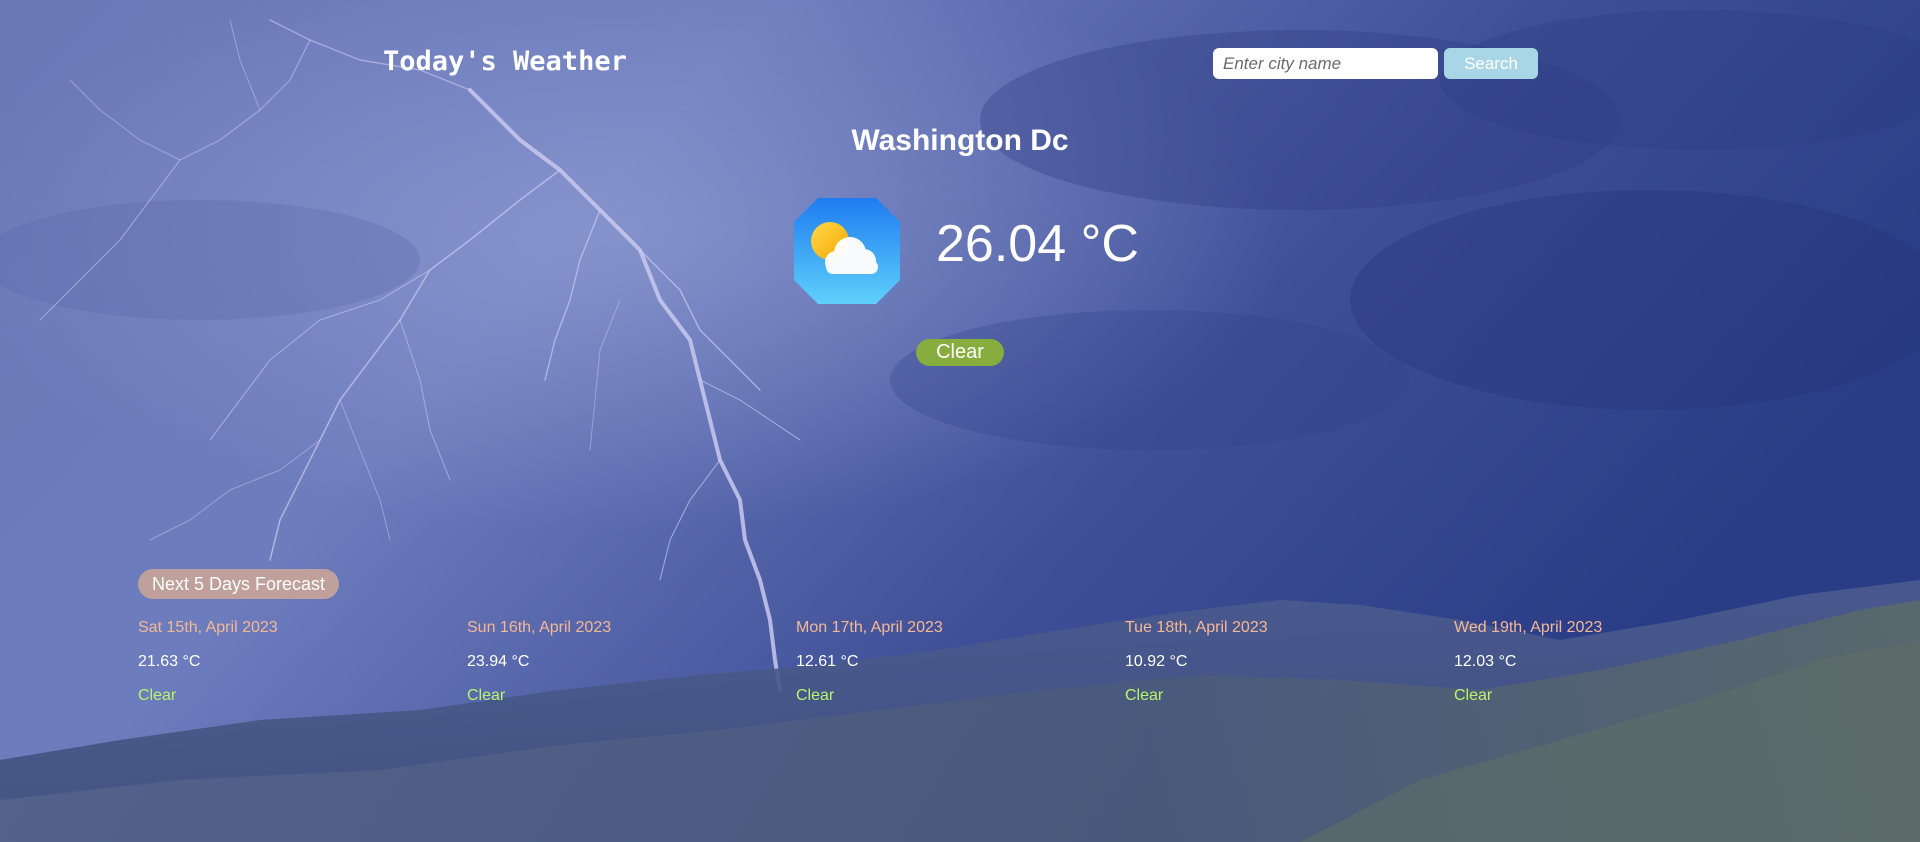  Describe the element at coordinates (302, 662) in the screenshot. I see `forecast-day: Sat 15th, April 2023 21.63 °C Clear` at that location.